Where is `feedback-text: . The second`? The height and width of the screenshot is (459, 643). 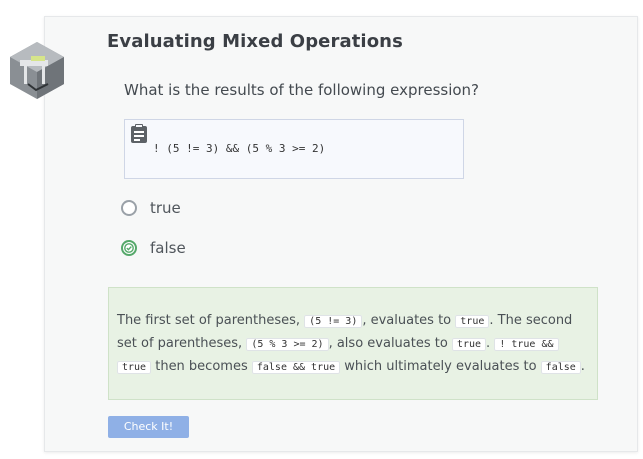
feedback-text: . The second is located at coordinates (531, 320).